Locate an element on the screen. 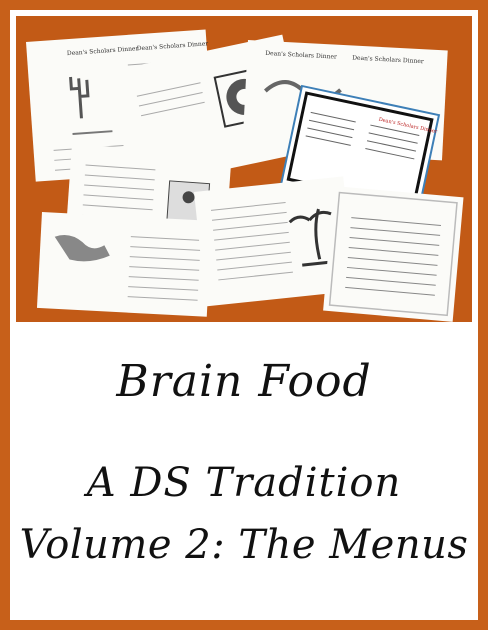 The height and width of the screenshot is (630, 488). menu-card-map is located at coordinates (124, 264).